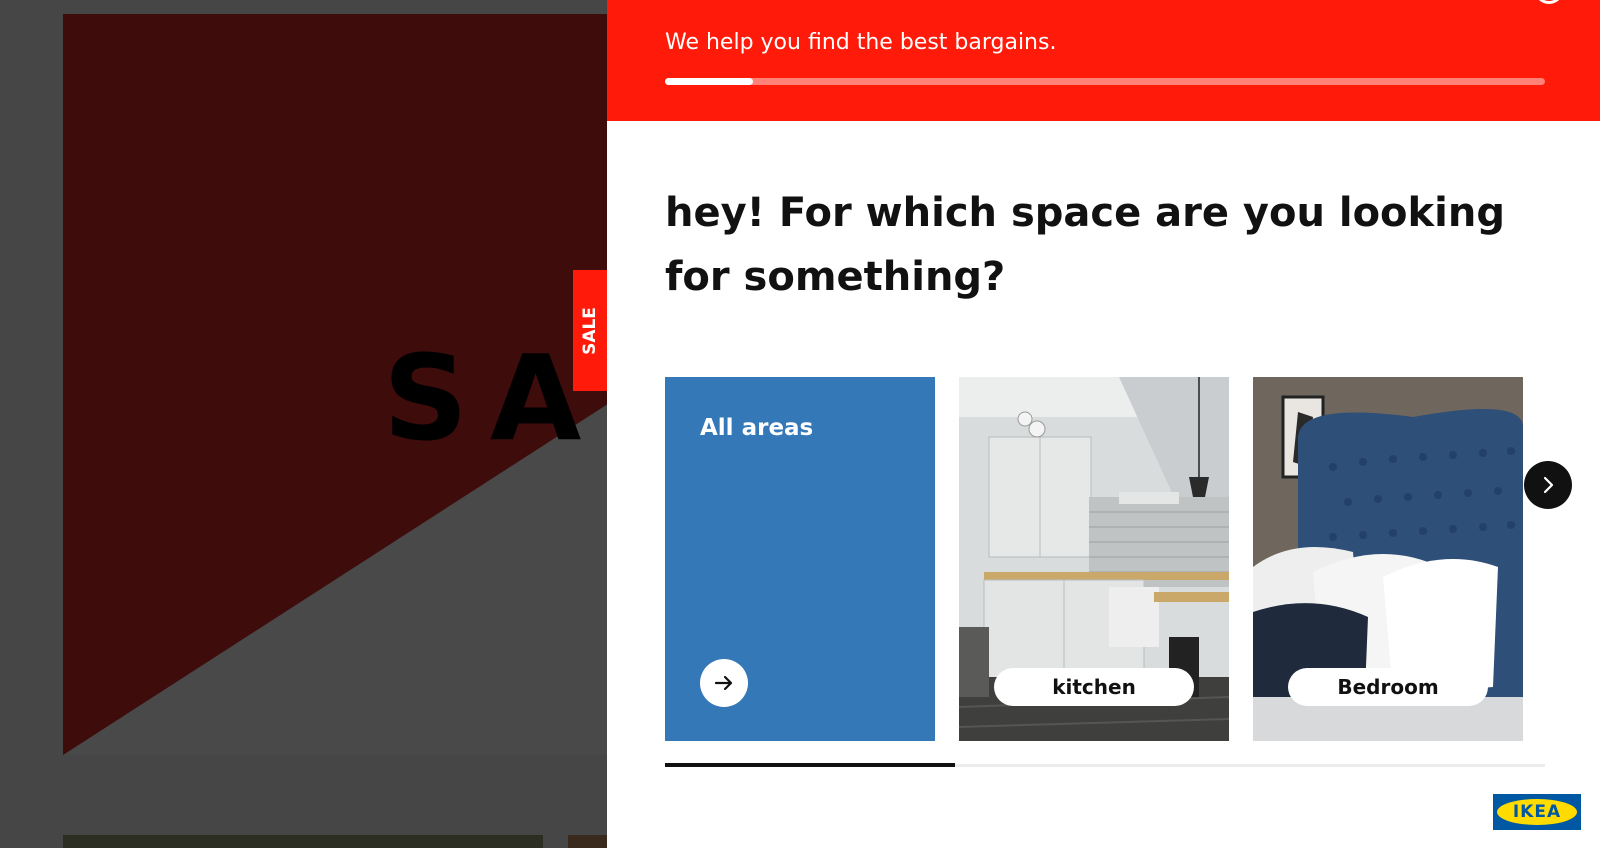  I want to click on carousel-scrollbar, so click(1105, 765).